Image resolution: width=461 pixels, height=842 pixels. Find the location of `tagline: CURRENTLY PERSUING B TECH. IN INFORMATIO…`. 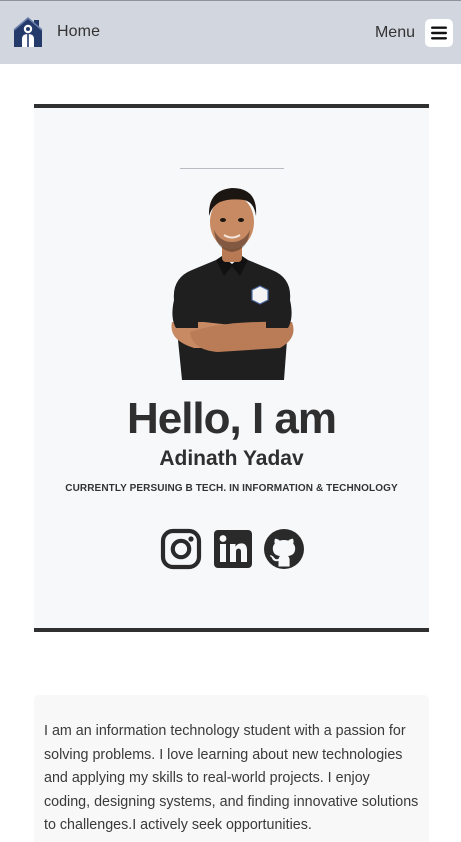

tagline: CURRENTLY PERSUING B TECH. IN INFORMATIO… is located at coordinates (231, 488).